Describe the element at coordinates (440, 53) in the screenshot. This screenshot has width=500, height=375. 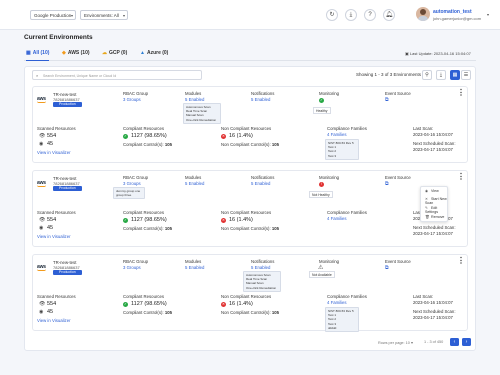
I see `last-update-text: Last Update: 2023-04-16 15:04:07` at that location.